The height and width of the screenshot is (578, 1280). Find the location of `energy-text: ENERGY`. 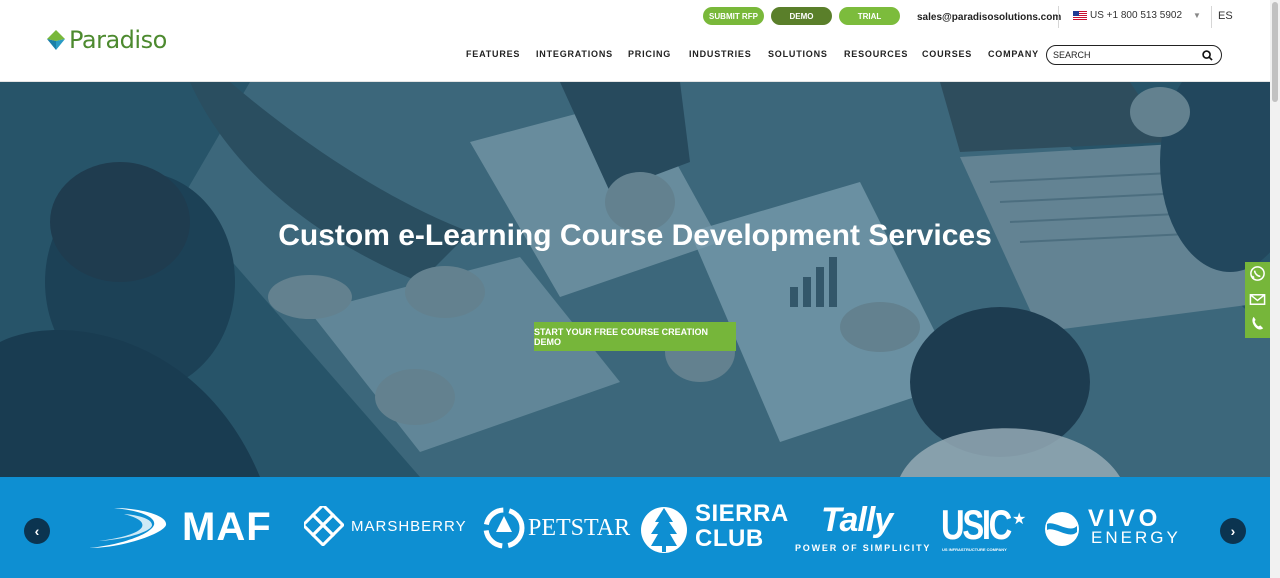

energy-text: ENERGY is located at coordinates (1136, 537).